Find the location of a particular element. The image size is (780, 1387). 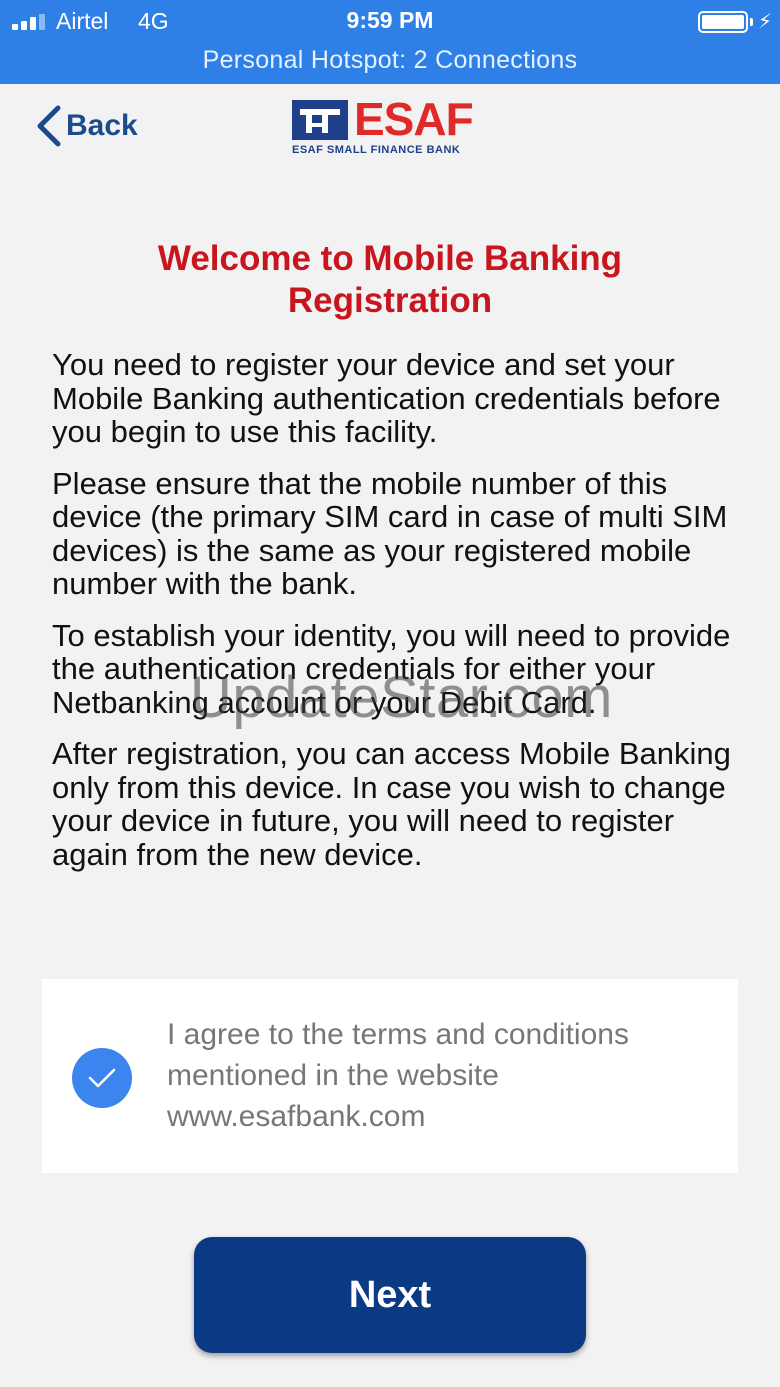

terms-checkbox is located at coordinates (102, 1078).